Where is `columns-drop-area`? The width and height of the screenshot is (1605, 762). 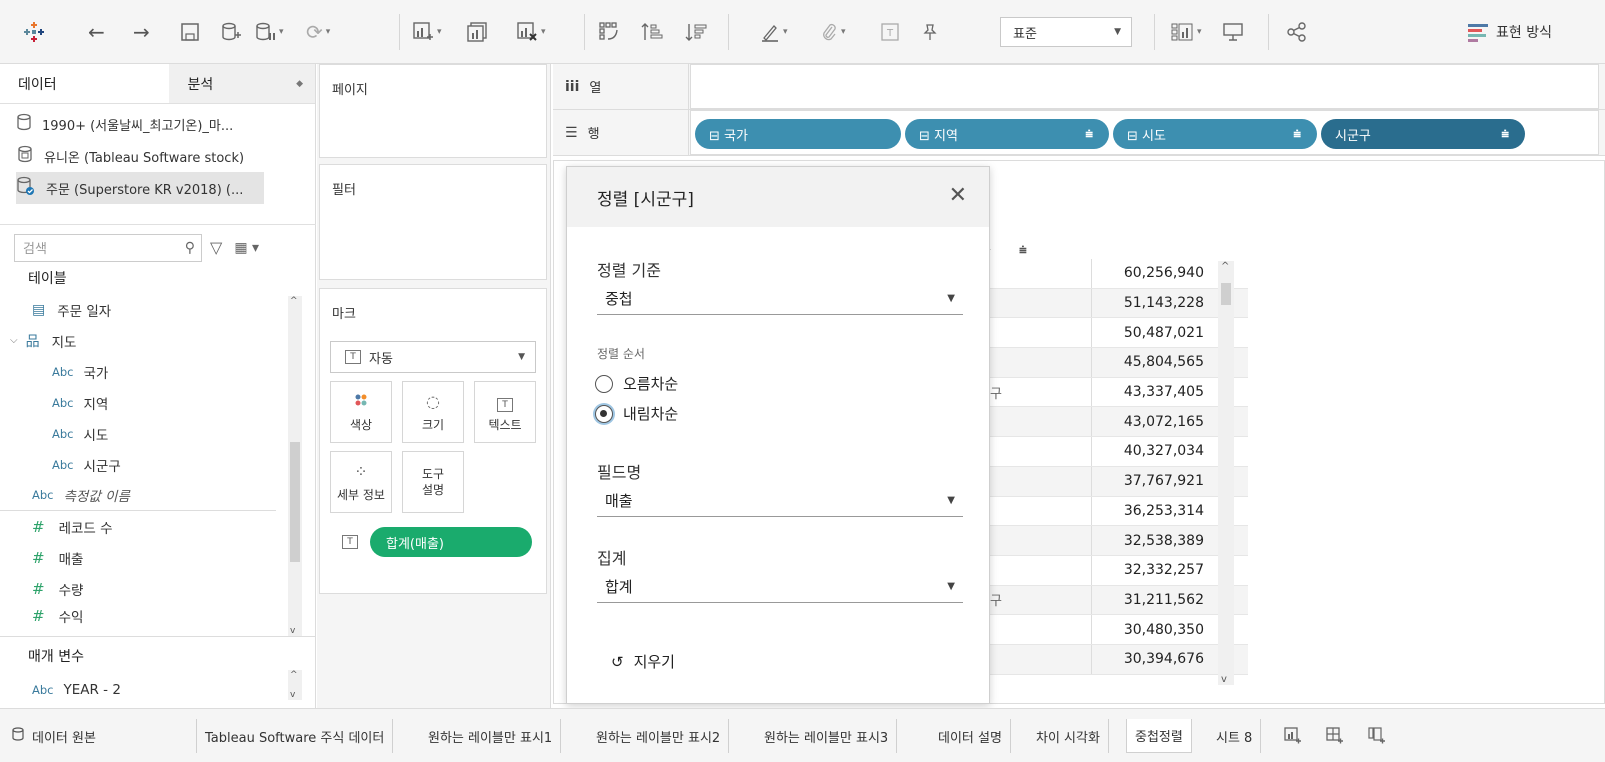
columns-drop-area is located at coordinates (1144, 86).